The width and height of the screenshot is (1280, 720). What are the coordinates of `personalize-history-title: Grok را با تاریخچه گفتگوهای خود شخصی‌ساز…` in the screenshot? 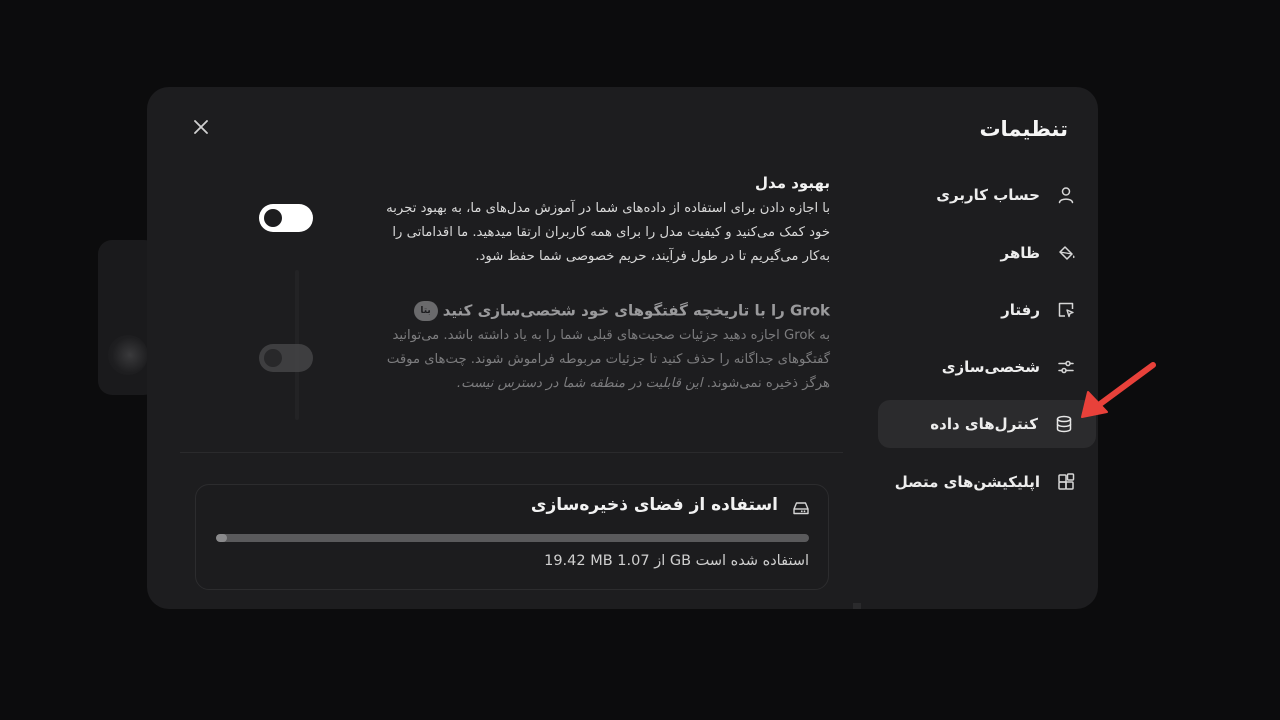 It's located at (636, 310).